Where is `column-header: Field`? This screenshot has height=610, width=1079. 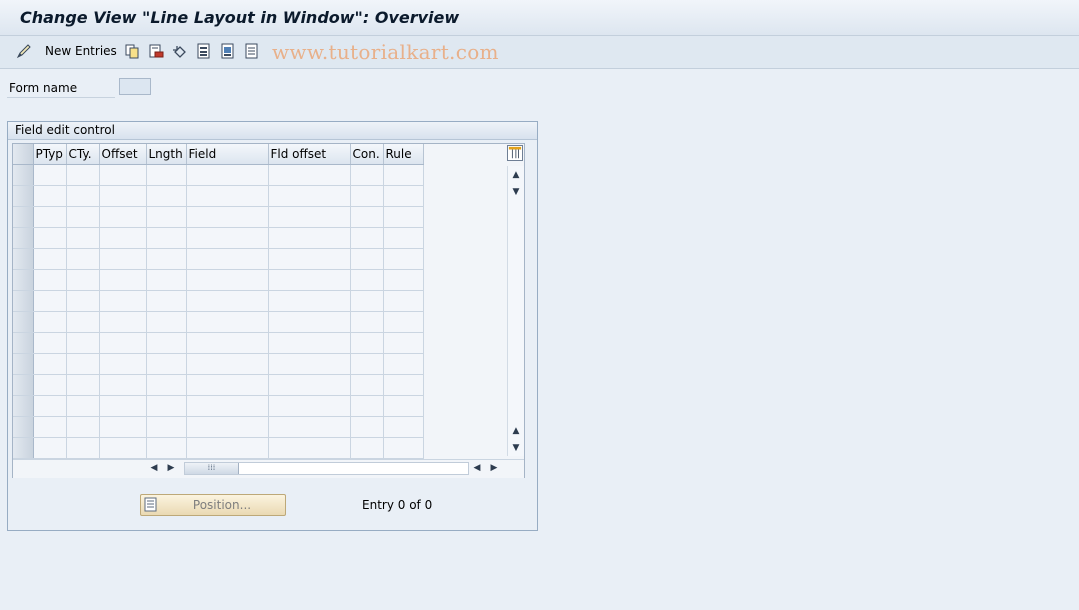 column-header: Field is located at coordinates (227, 154).